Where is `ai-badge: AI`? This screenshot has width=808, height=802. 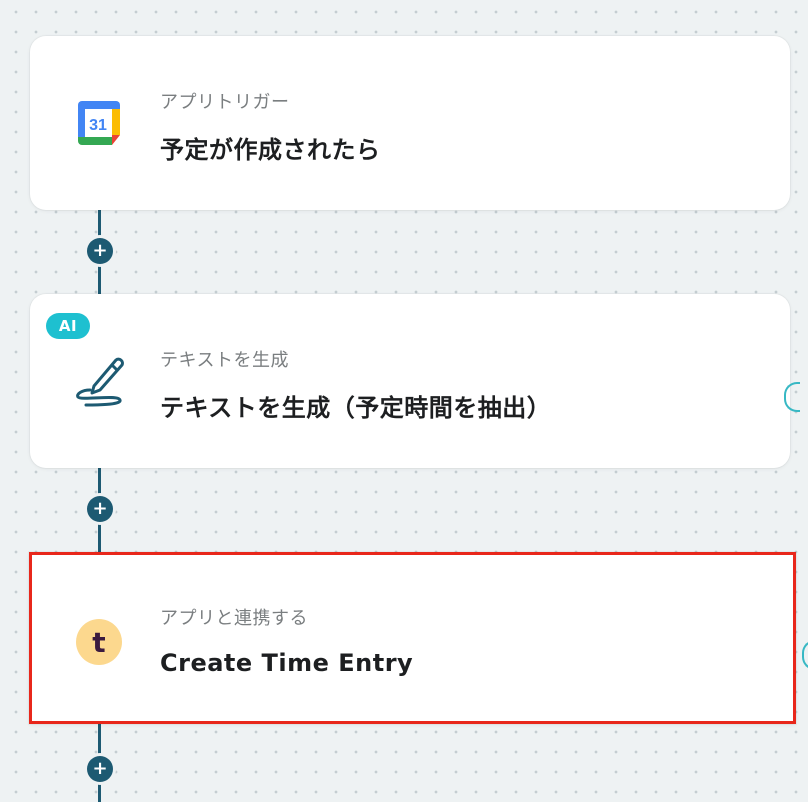 ai-badge: AI is located at coordinates (68, 326).